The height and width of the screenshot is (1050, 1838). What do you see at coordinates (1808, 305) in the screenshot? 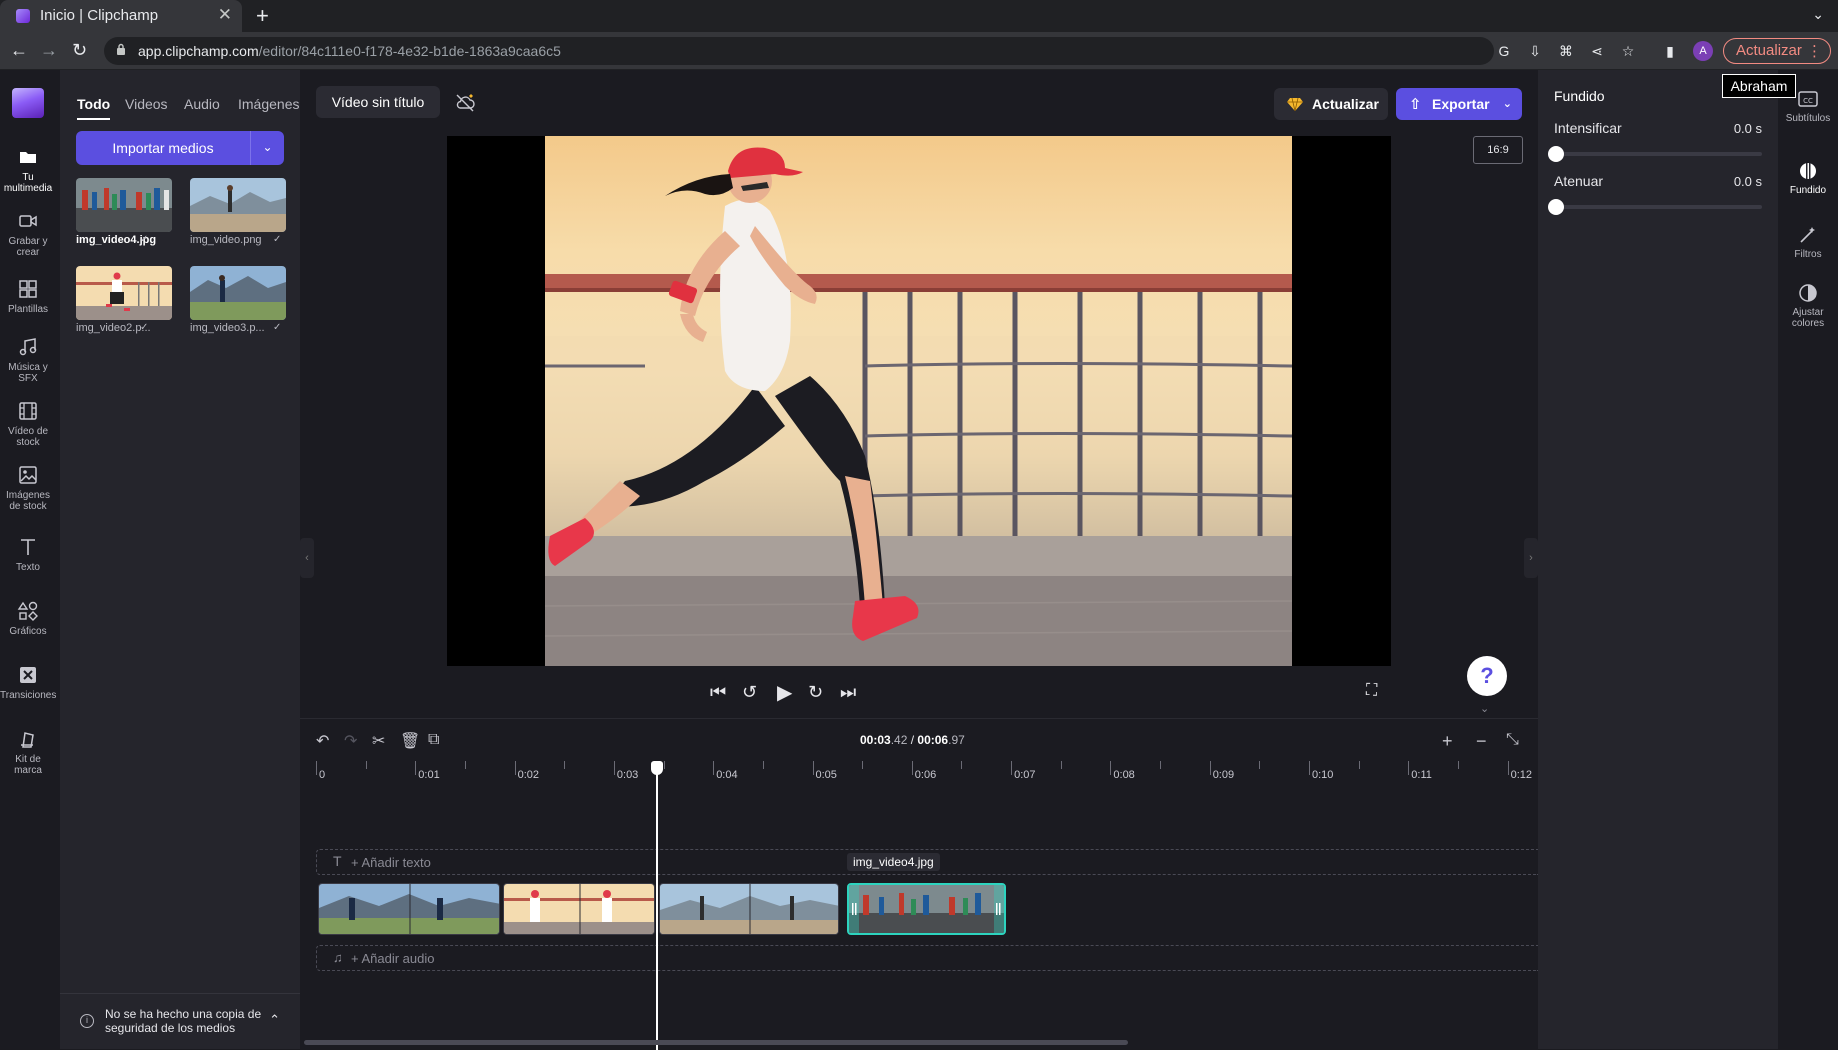
I see `rail-adjust-colors: Ajustar colores` at bounding box center [1808, 305].